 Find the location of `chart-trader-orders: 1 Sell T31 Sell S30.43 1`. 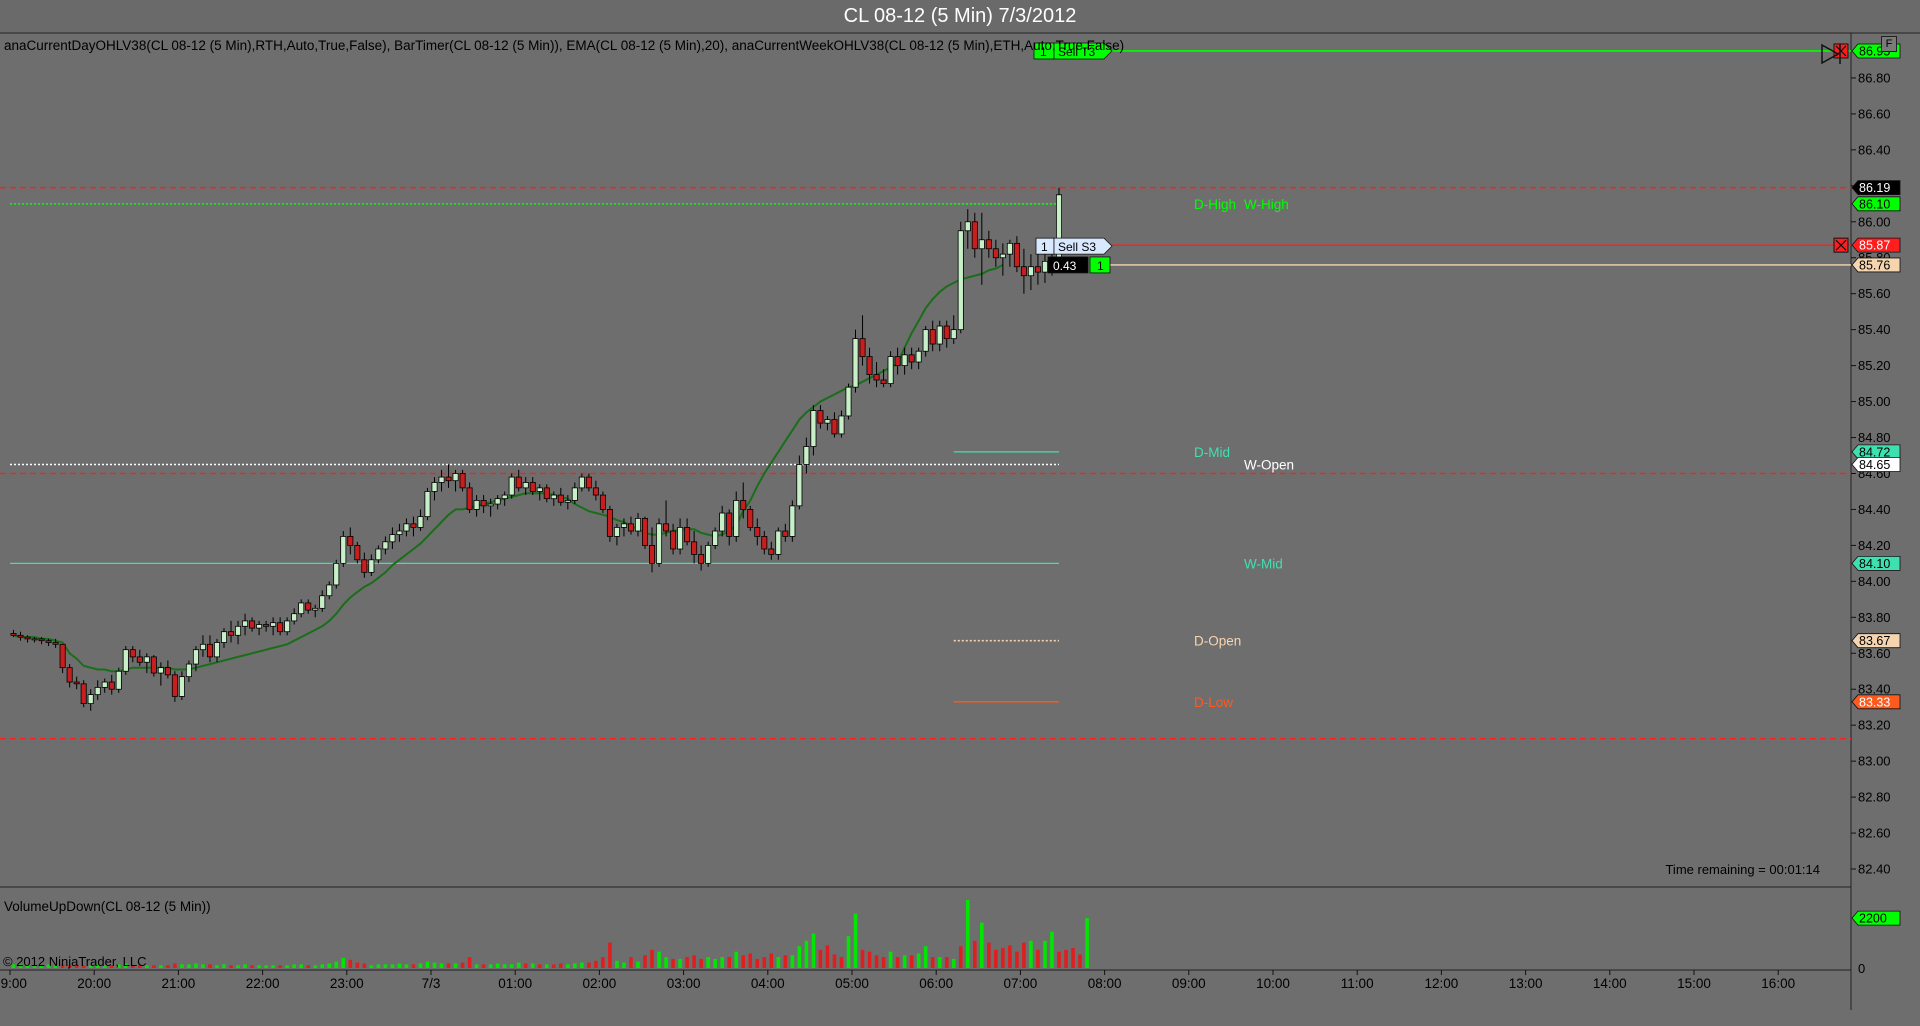

chart-trader-orders: 1 Sell T31 Sell S30.43 1 is located at coordinates (1441, 158).